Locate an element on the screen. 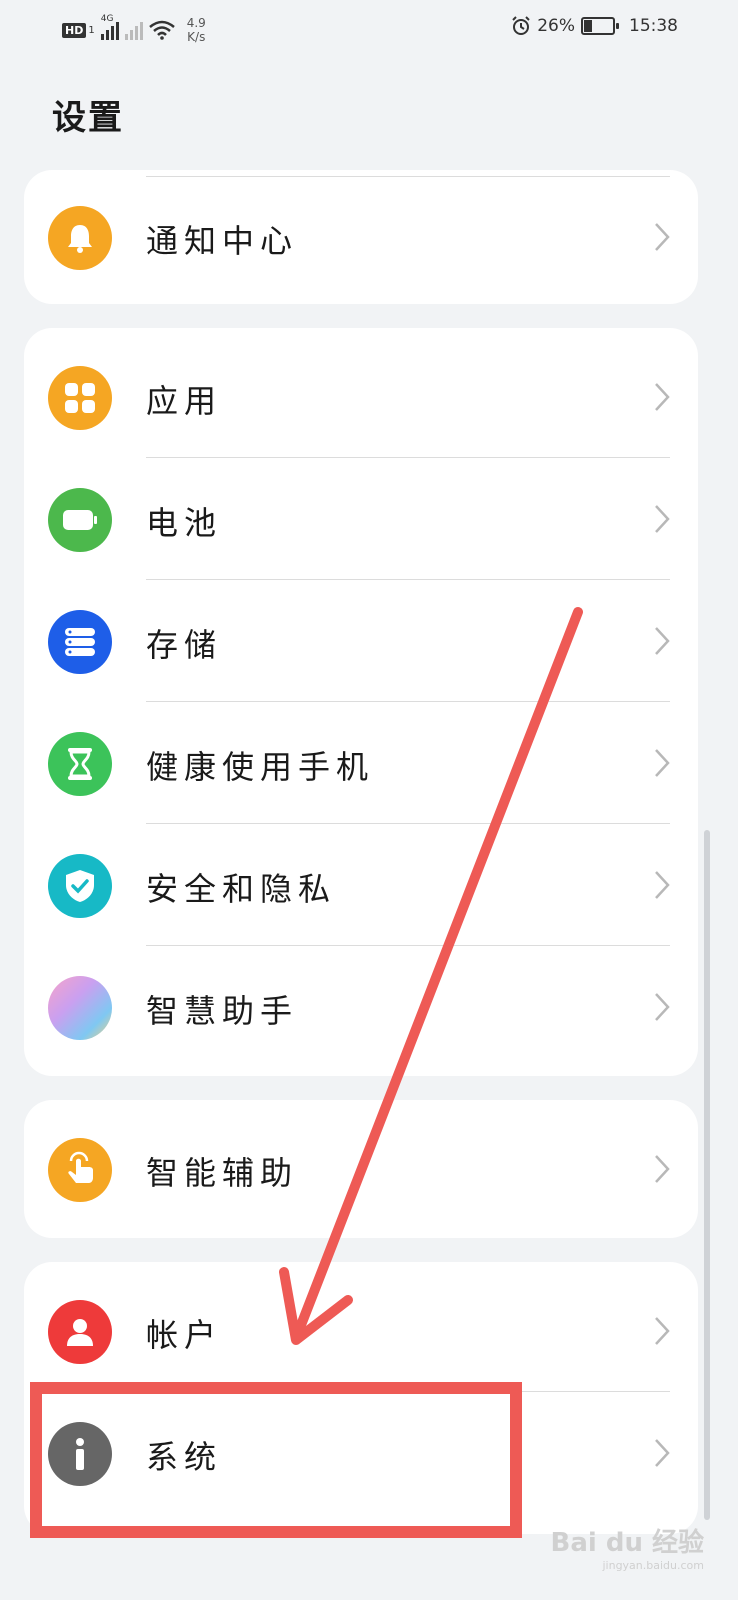 The width and height of the screenshot is (738, 1600). settings-item-label: 系统 is located at coordinates (184, 1457).